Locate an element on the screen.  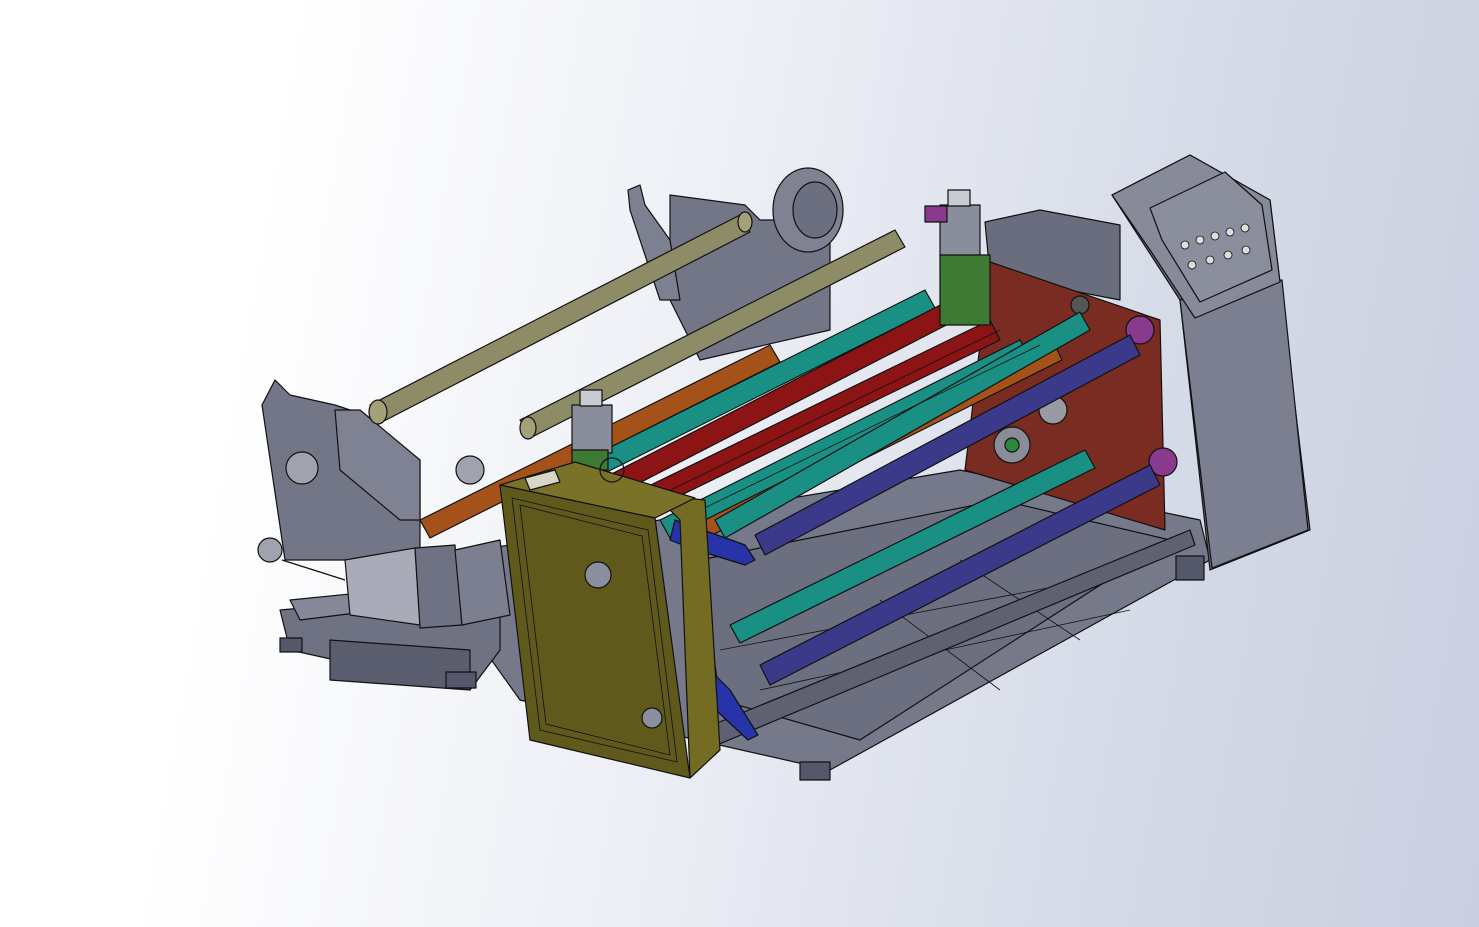
cylinder-body is located at coordinates (382, 586).